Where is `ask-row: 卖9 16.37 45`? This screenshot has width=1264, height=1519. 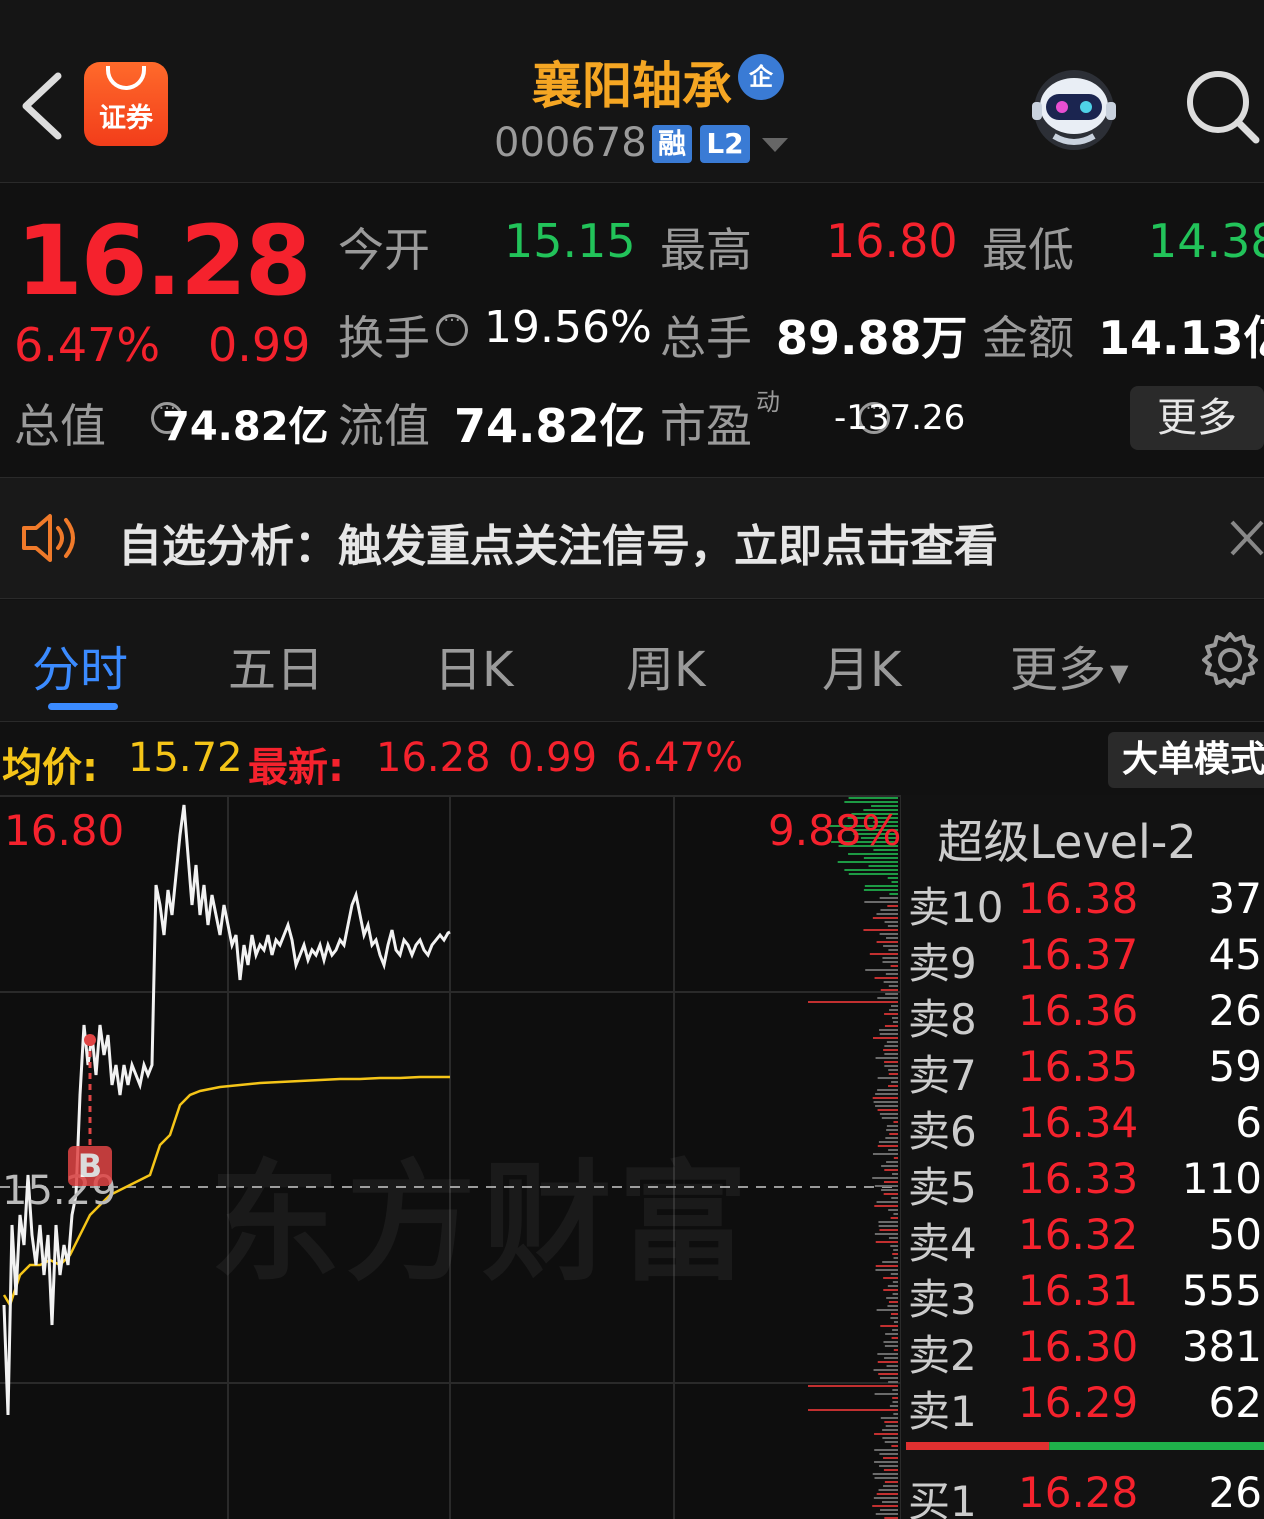 ask-row: 卖9 16.37 45 is located at coordinates (1086, 959).